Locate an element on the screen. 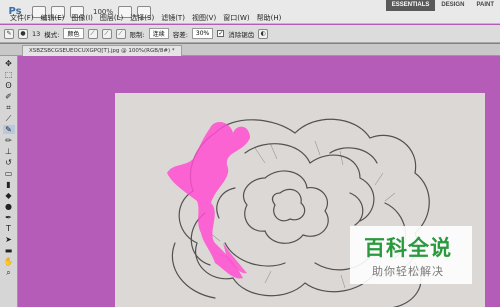  tolerance-input: 30% is located at coordinates (202, 33).